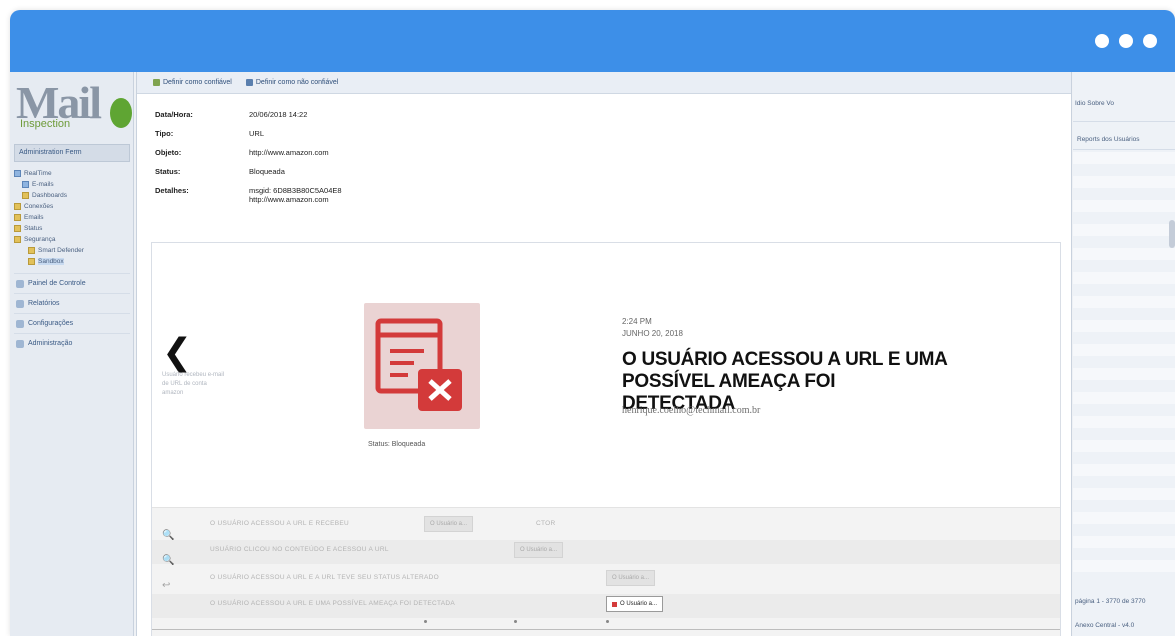  I want to click on set-trusted-button: Definir como confiável, so click(192, 82).